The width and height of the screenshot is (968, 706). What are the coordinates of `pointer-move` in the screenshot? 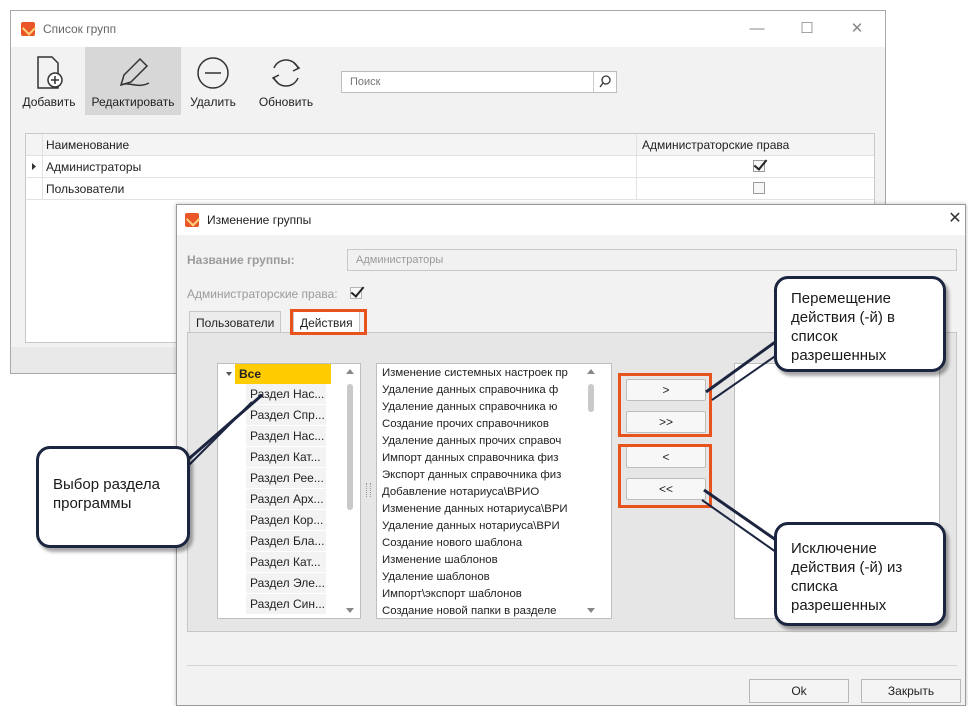 It's located at (742, 366).